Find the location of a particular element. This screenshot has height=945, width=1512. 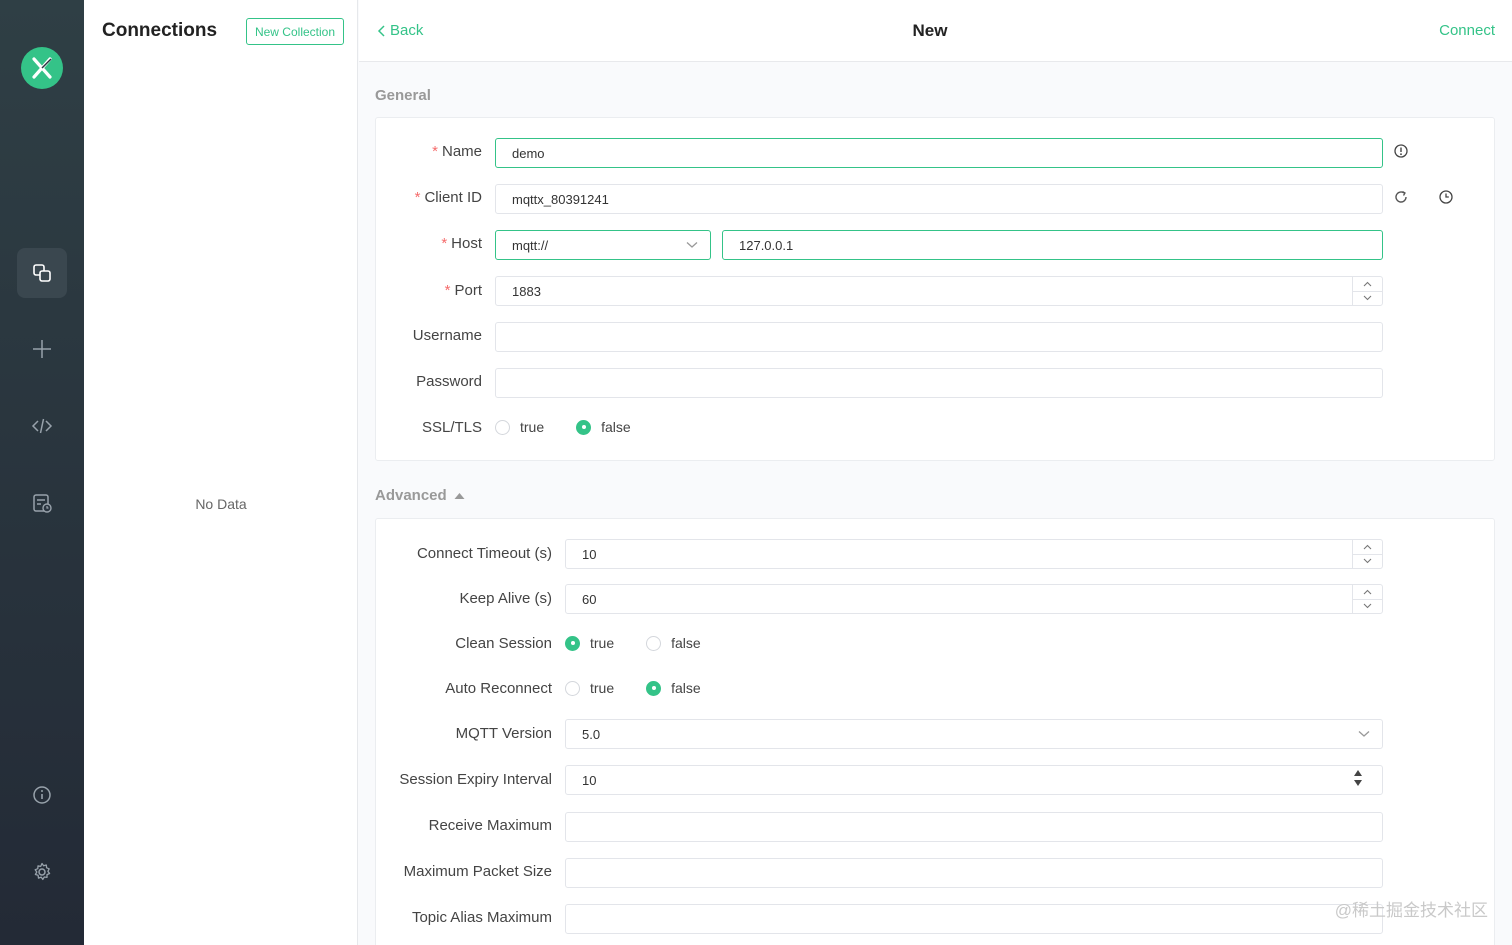

connect-button: Connect is located at coordinates (1467, 30).